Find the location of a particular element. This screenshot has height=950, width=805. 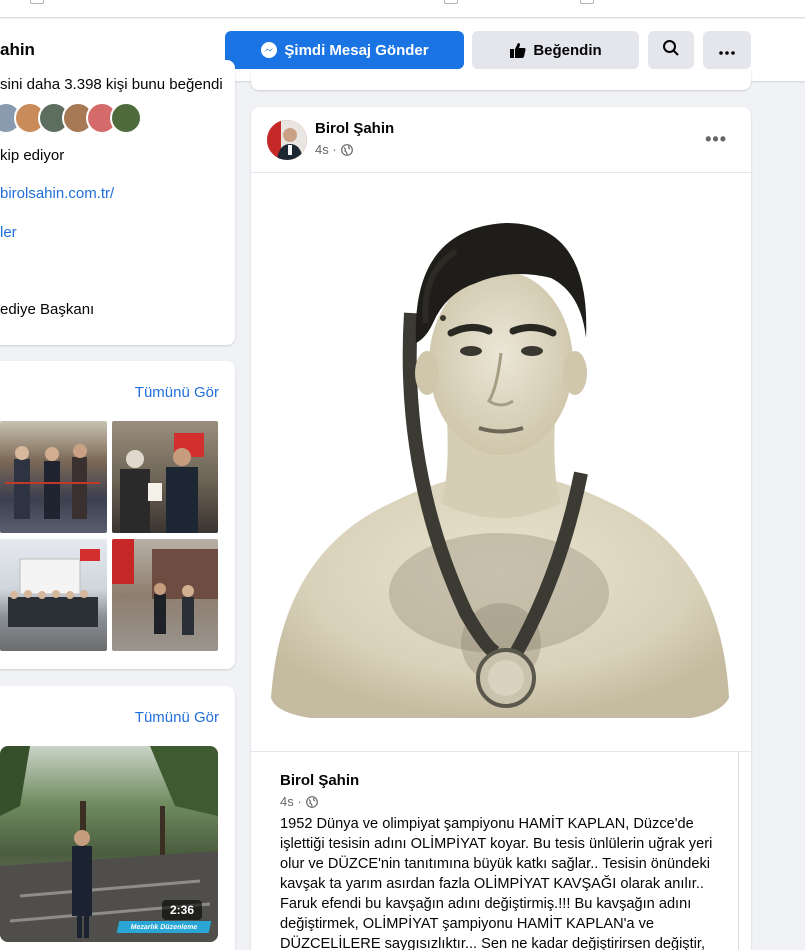

author-avatar is located at coordinates (287, 140).